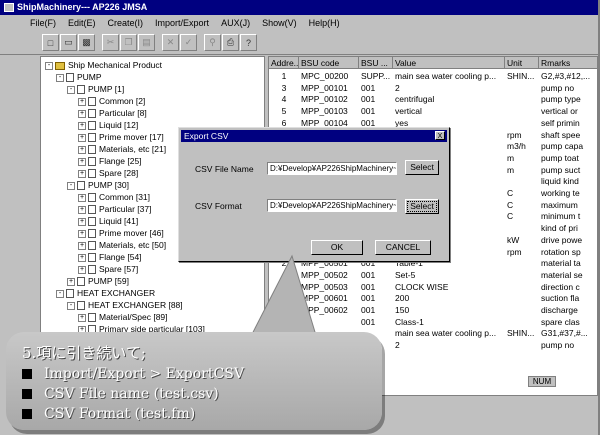 The height and width of the screenshot is (435, 600). Describe the element at coordinates (82, 23) in the screenshot. I see `menu-edit: Edit(E)` at that location.